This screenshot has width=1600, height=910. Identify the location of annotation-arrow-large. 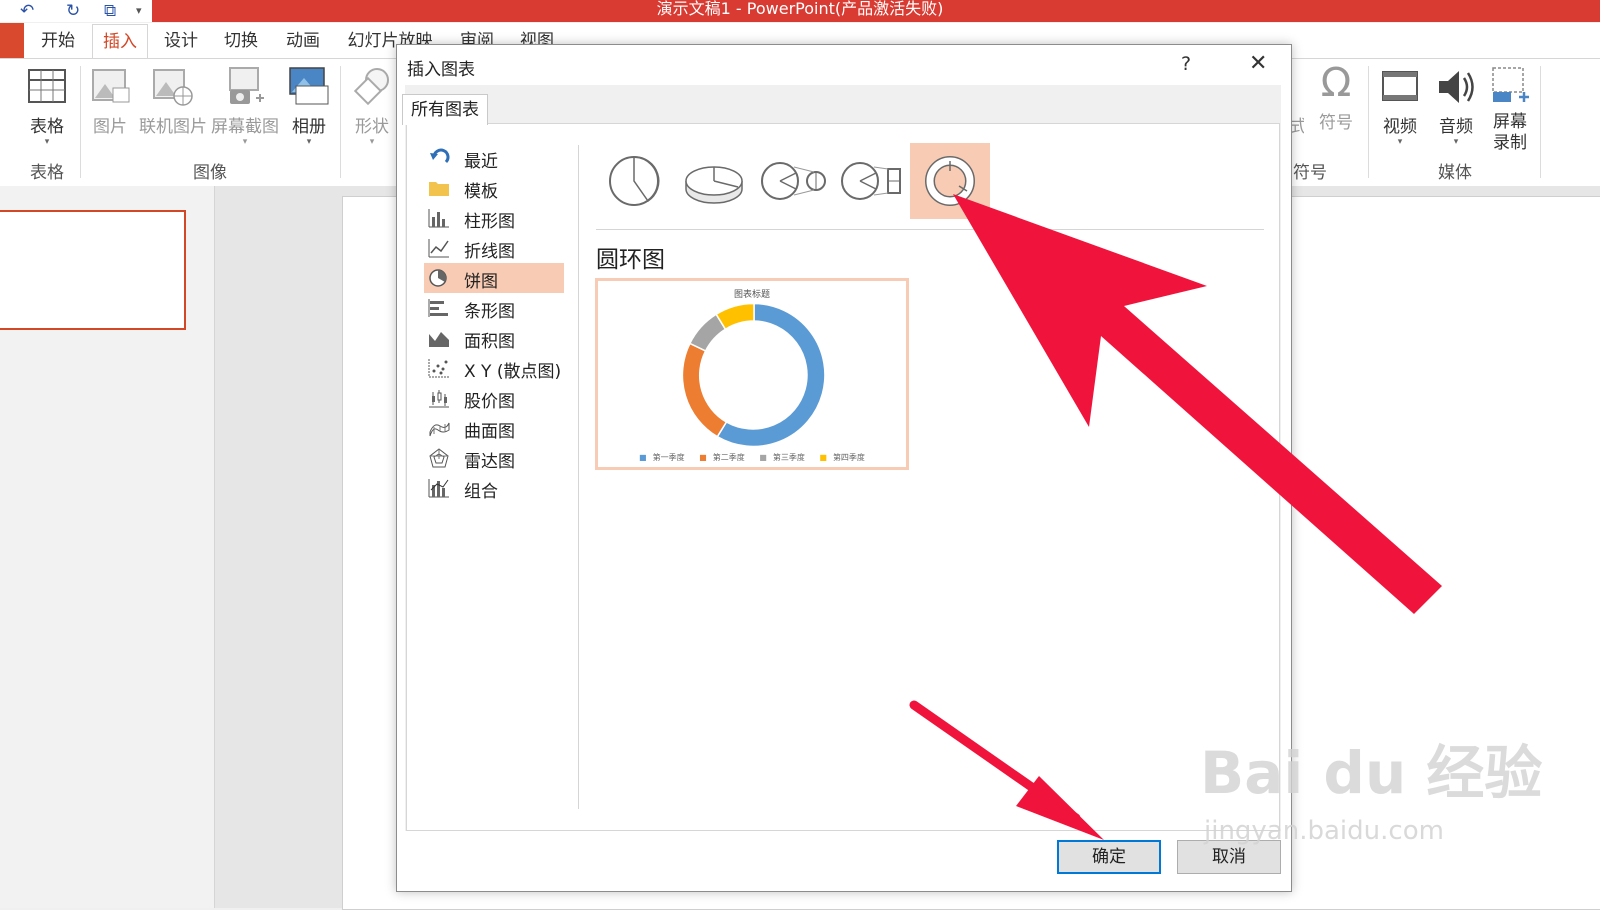
(1197, 404).